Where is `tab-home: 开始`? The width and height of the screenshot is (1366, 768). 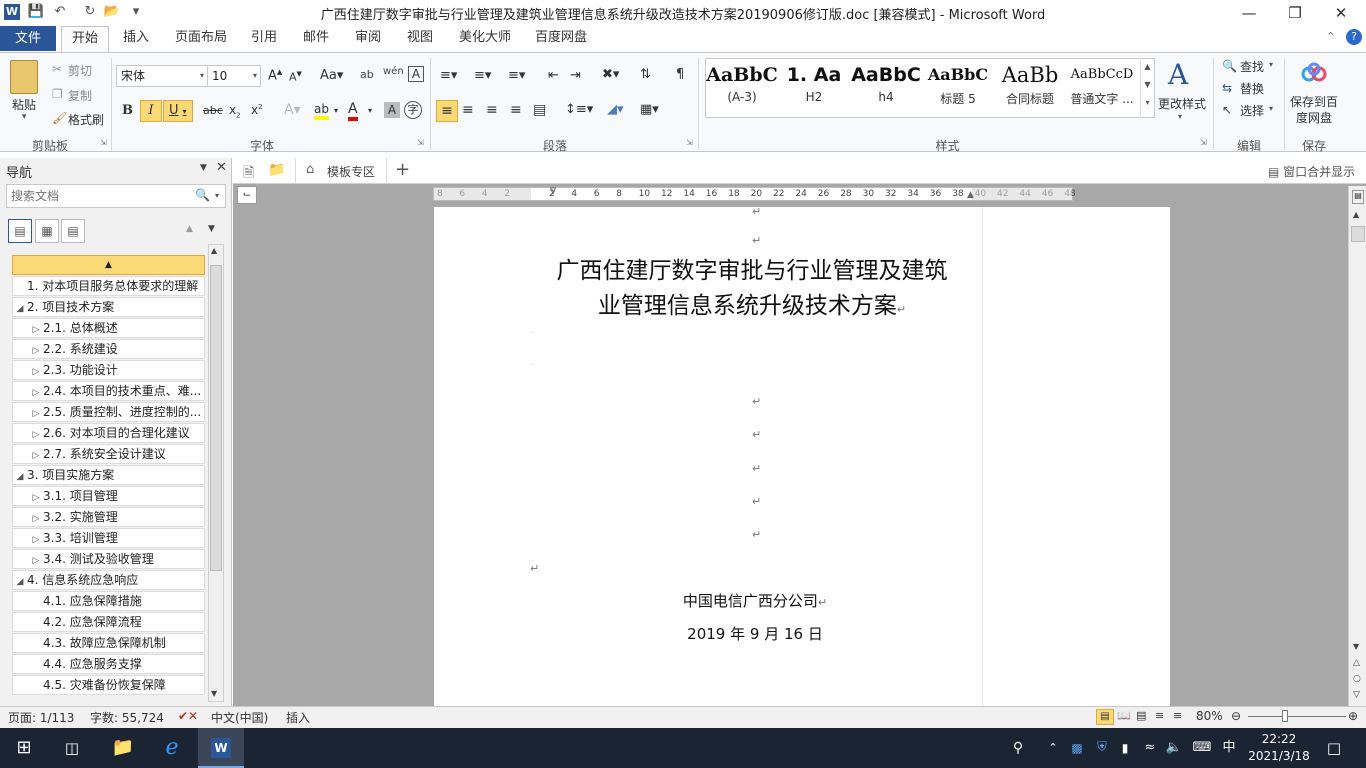 tab-home: 开始 is located at coordinates (85, 39).